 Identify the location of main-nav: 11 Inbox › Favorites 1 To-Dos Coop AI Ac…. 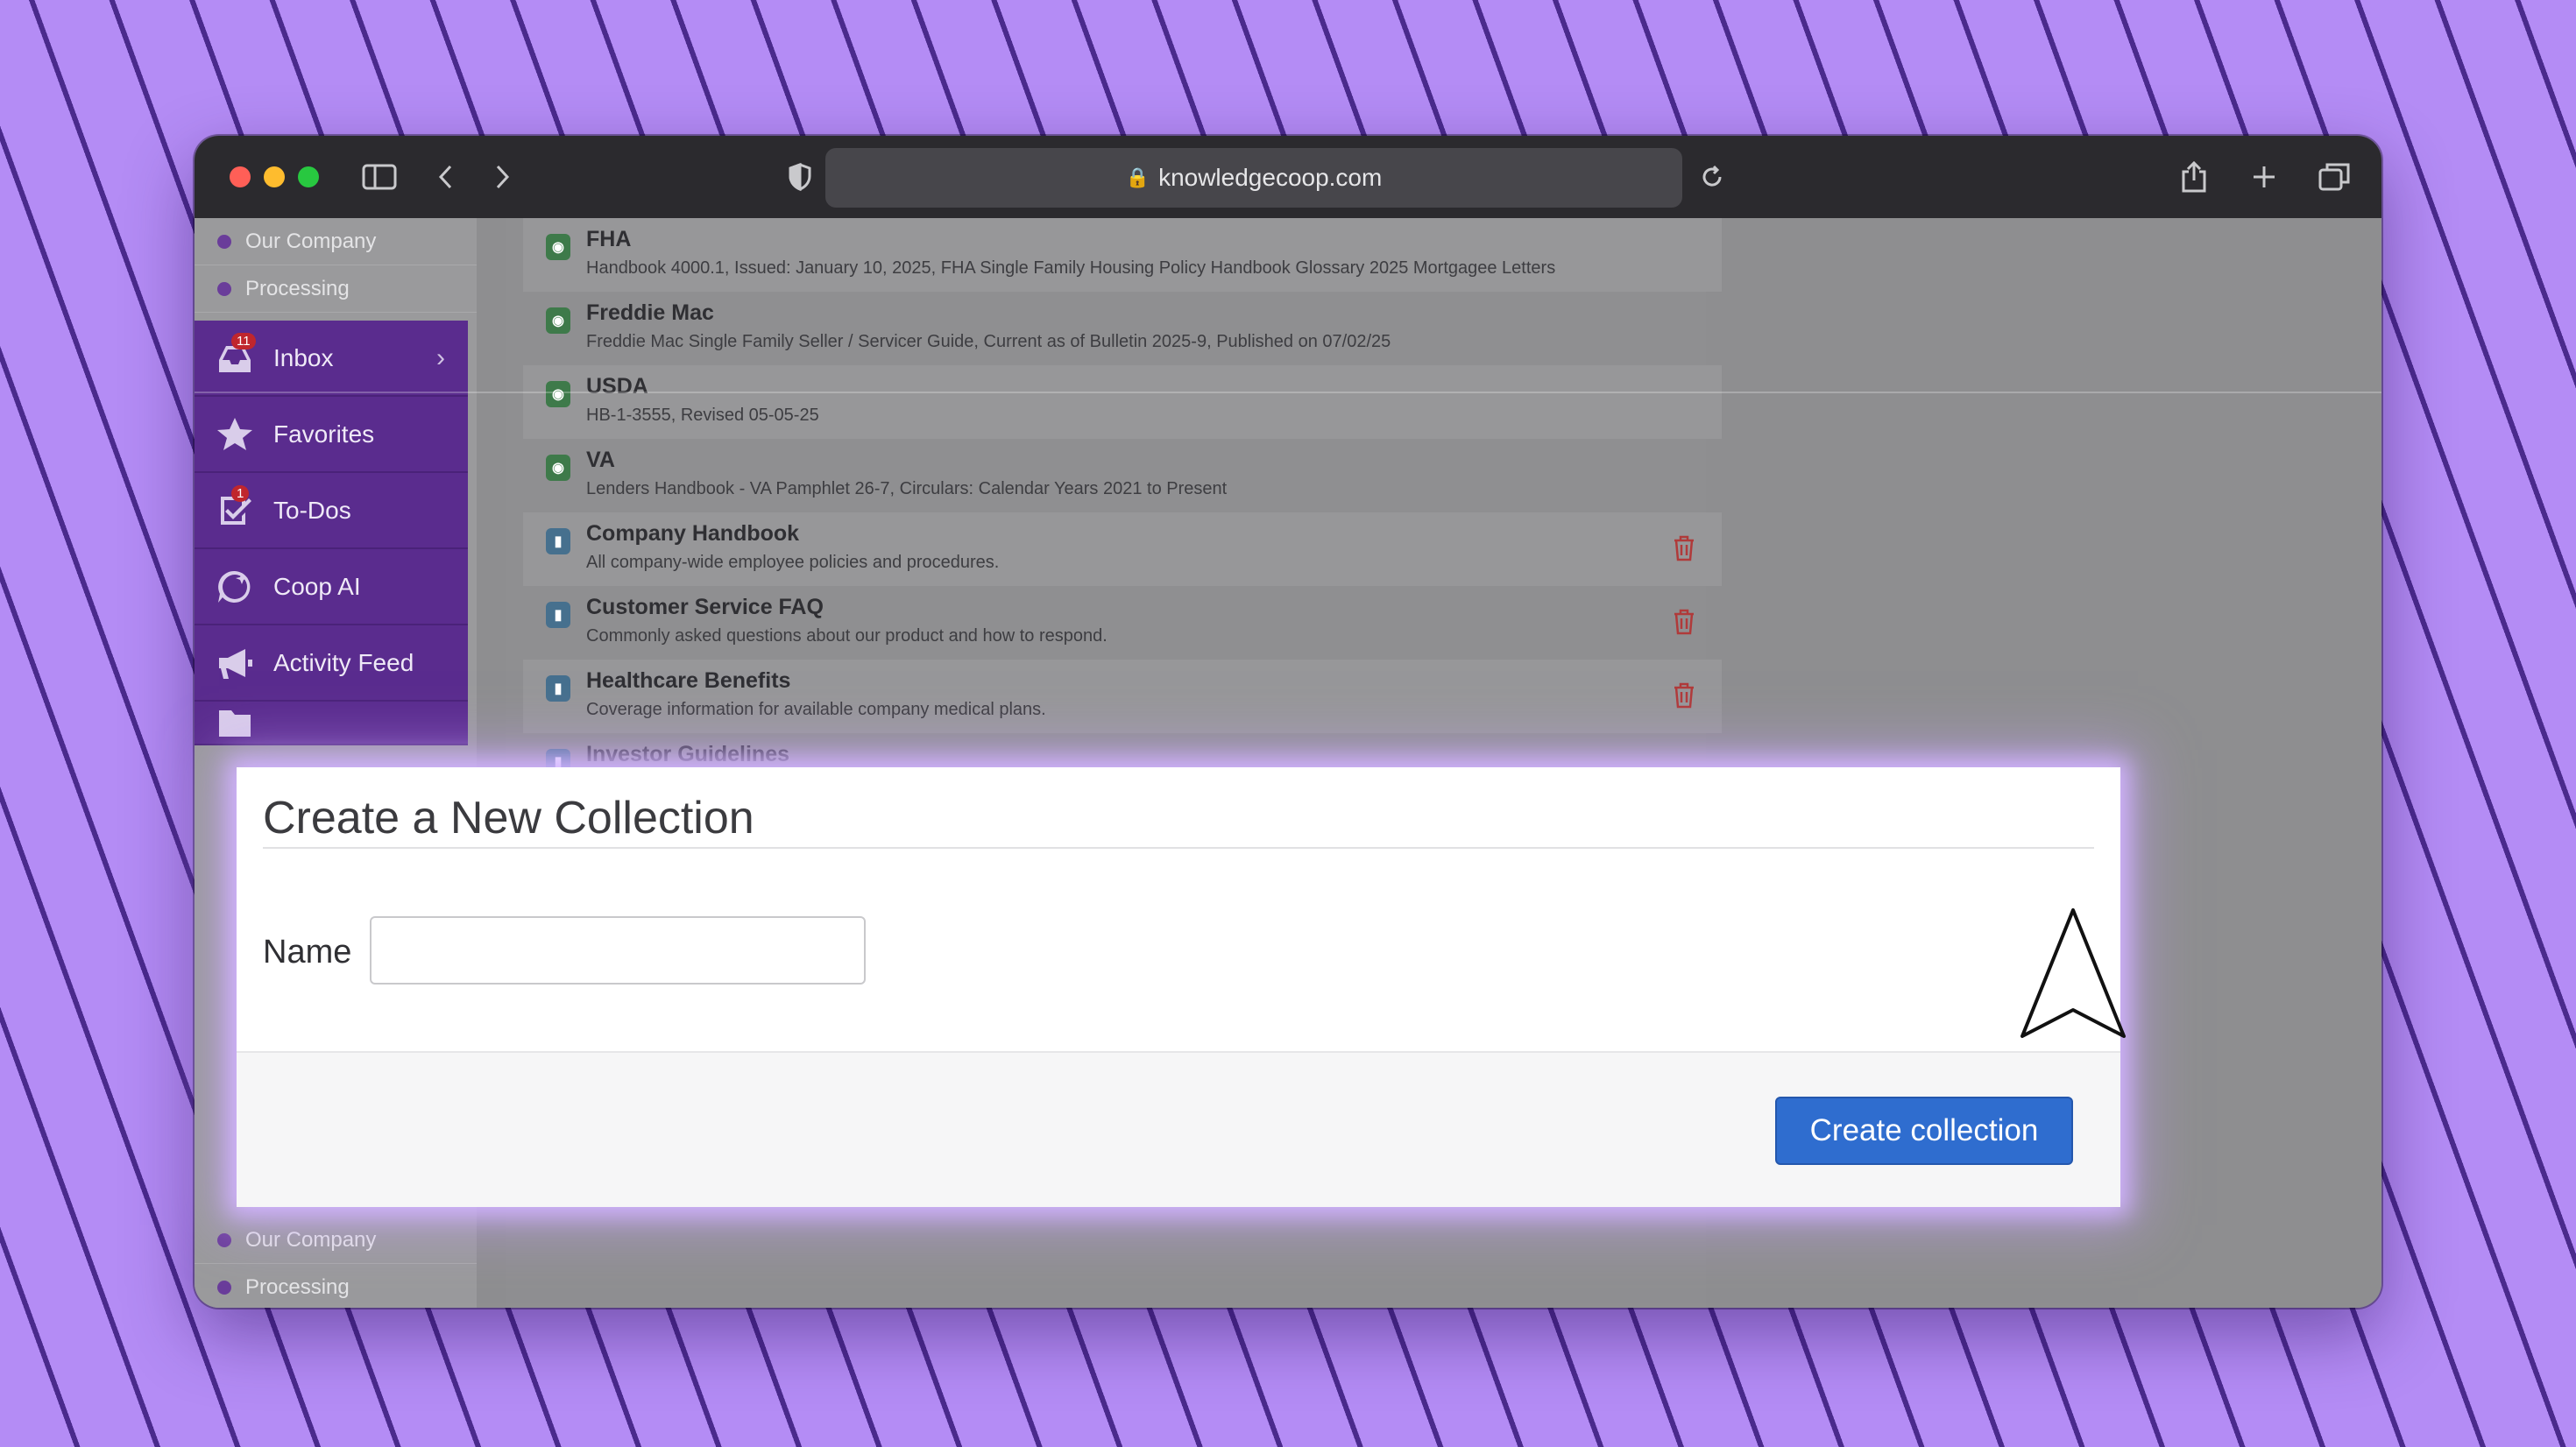
(331, 533).